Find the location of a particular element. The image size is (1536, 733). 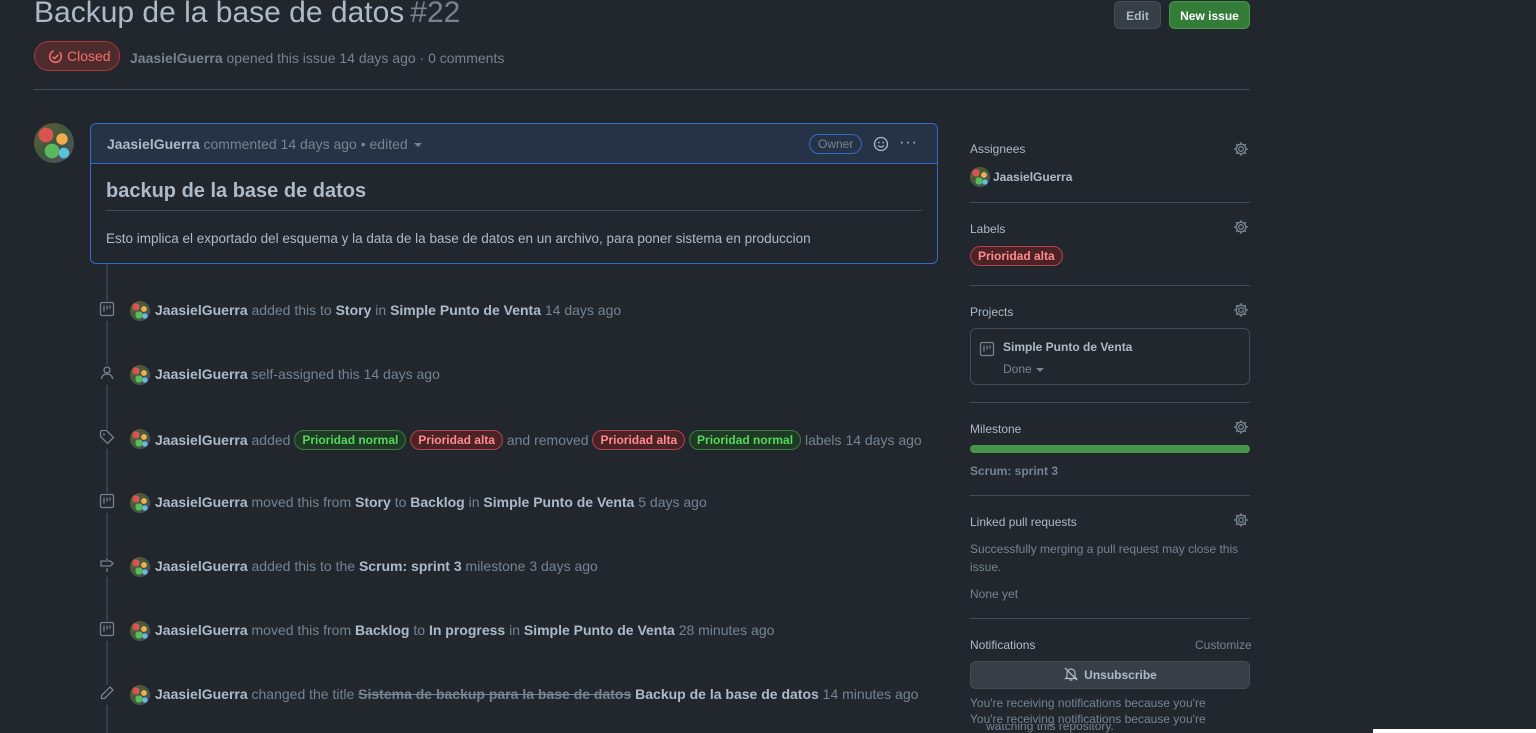

new-title: Backup de la base de datos is located at coordinates (727, 694).